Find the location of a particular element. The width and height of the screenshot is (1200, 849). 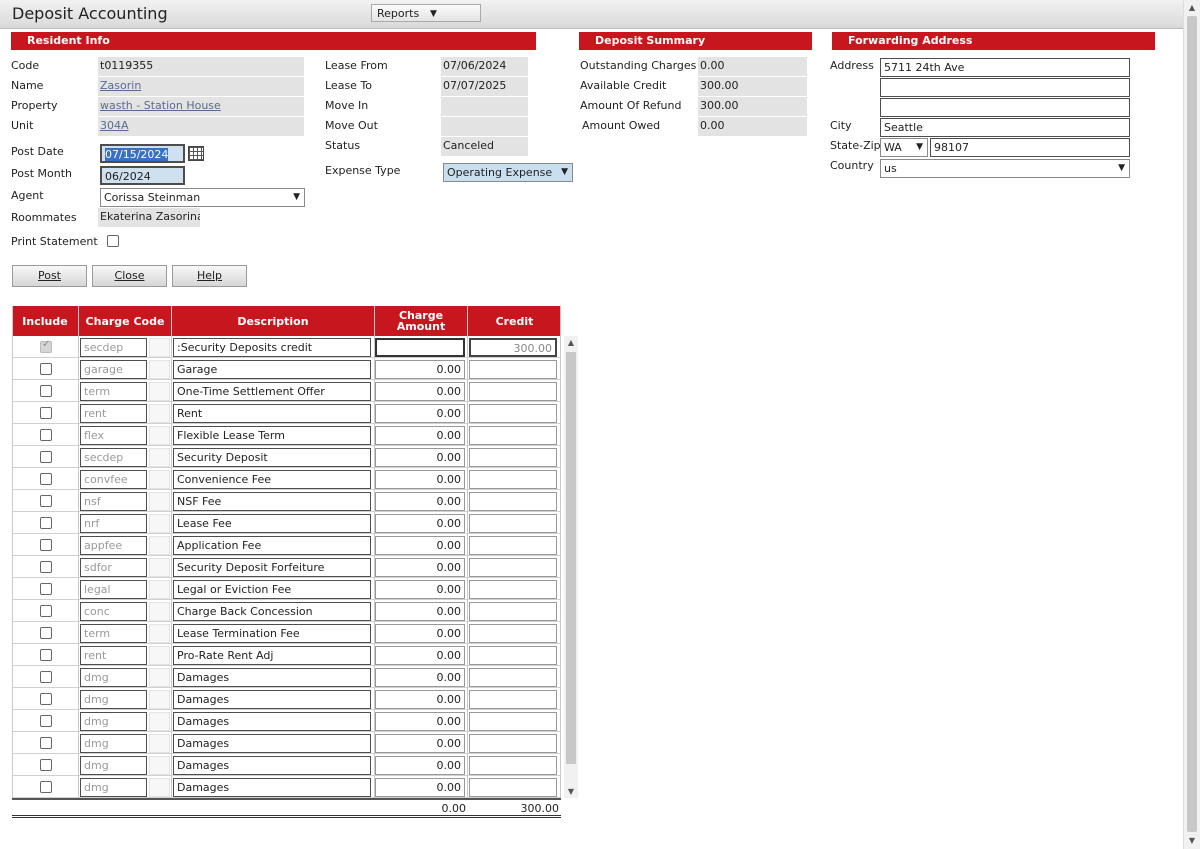

description-input: Flexible Lease Term is located at coordinates (272, 435).